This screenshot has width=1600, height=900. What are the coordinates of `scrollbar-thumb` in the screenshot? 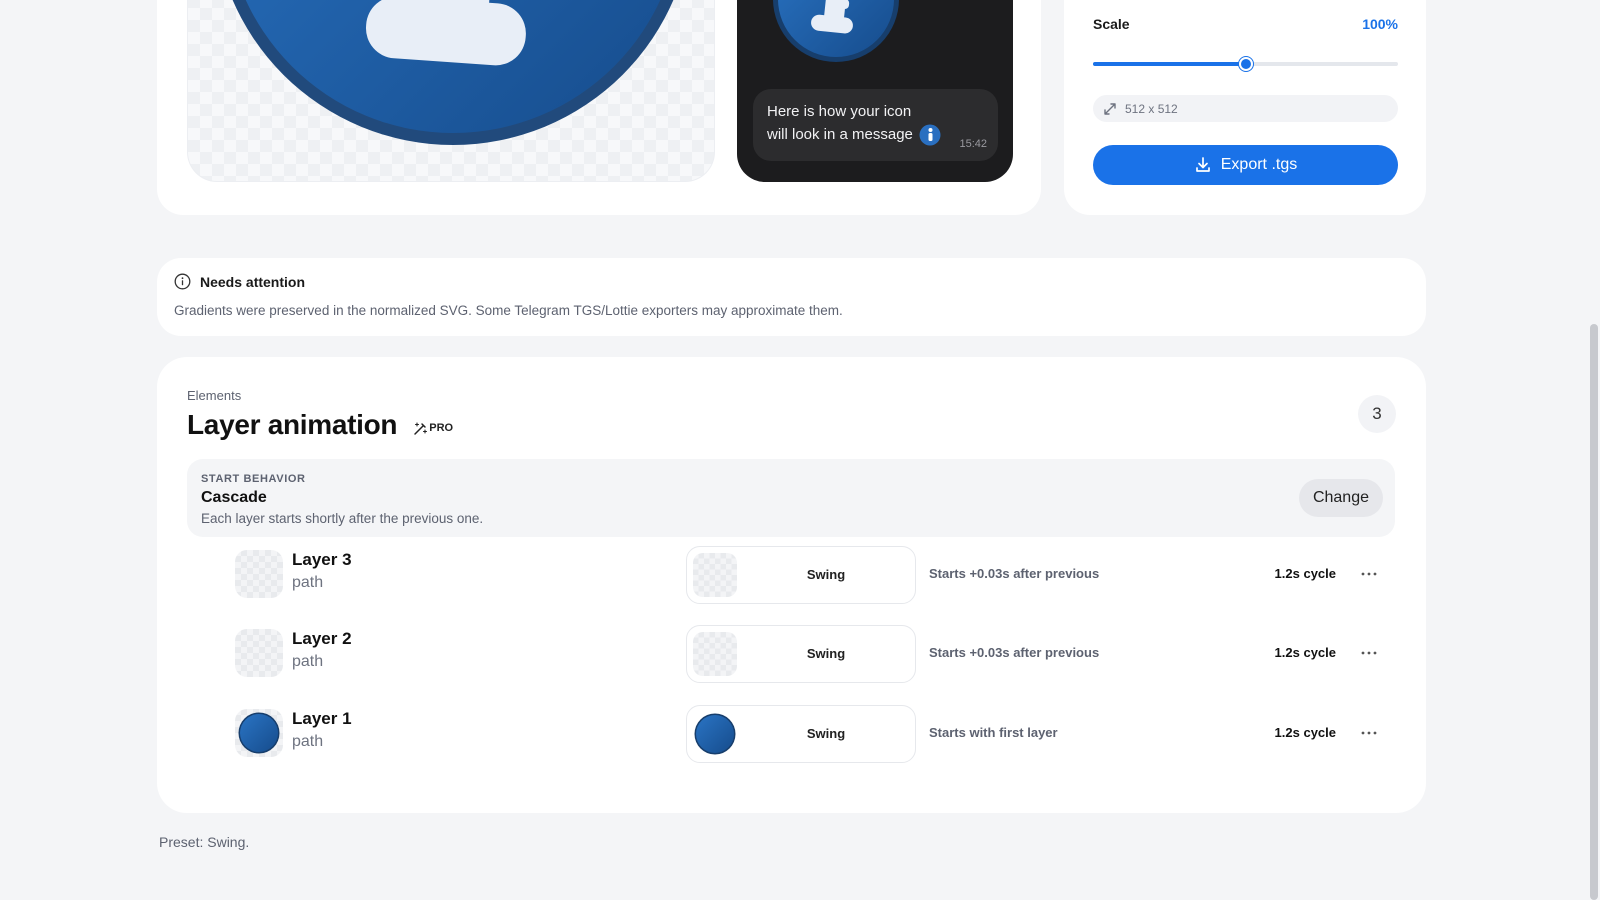 It's located at (1594, 612).